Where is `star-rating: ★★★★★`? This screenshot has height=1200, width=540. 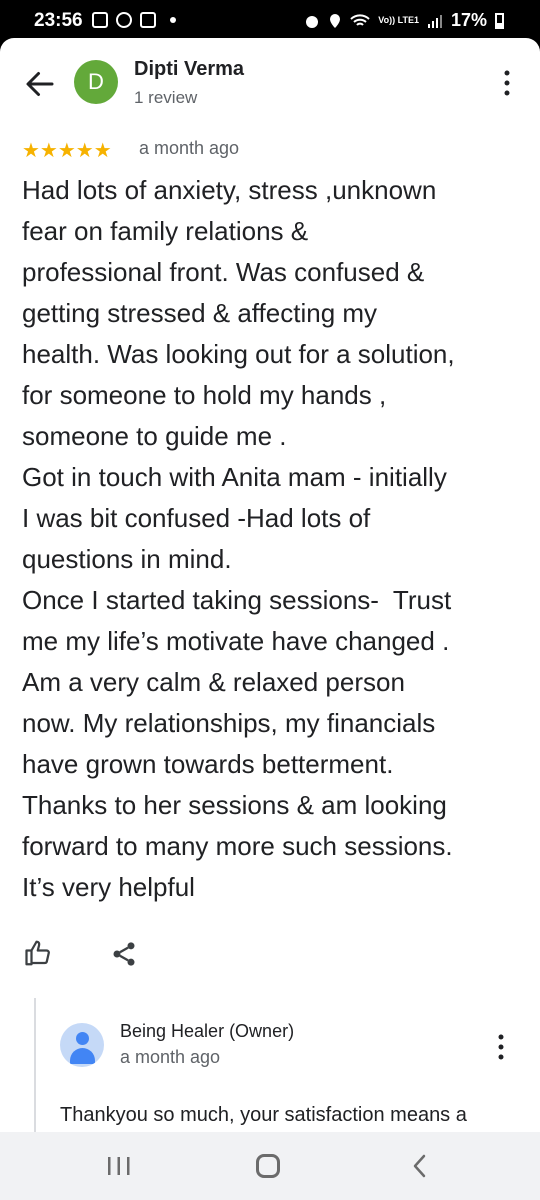 star-rating: ★★★★★ is located at coordinates (67, 151).